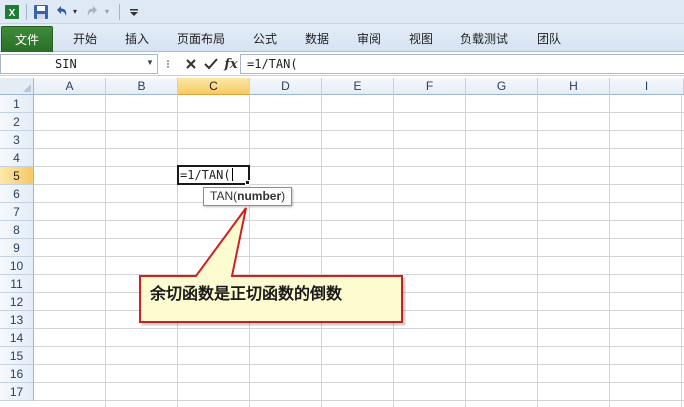  Describe the element at coordinates (85, 39) in the screenshot. I see `tab-home: 开始` at that location.